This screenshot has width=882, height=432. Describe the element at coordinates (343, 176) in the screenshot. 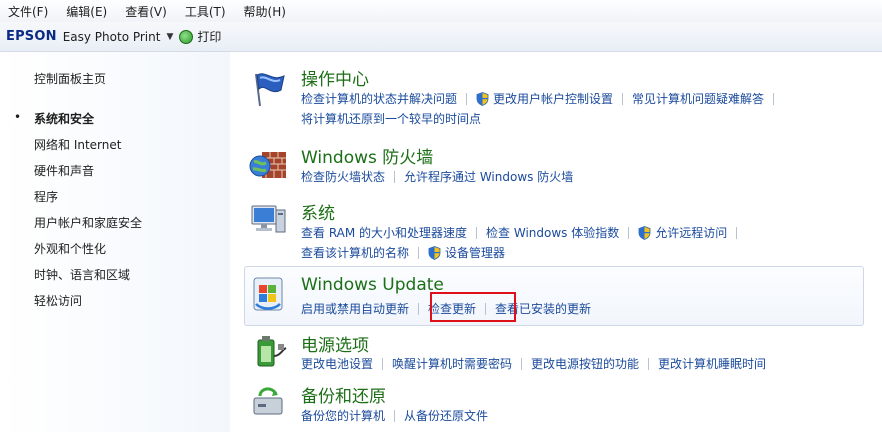

I see `link-check-firewall: 检查防火墙状态` at that location.